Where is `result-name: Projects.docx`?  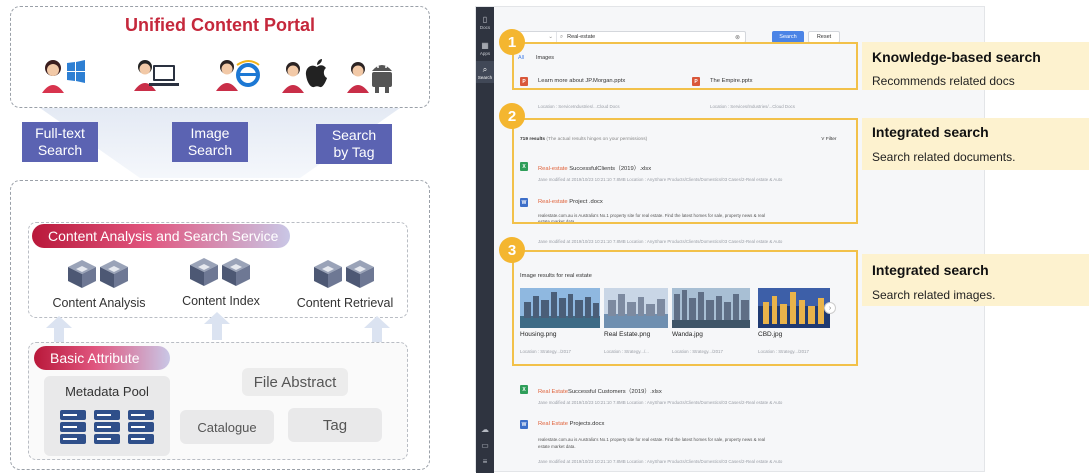 result-name: Projects.docx is located at coordinates (586, 424).